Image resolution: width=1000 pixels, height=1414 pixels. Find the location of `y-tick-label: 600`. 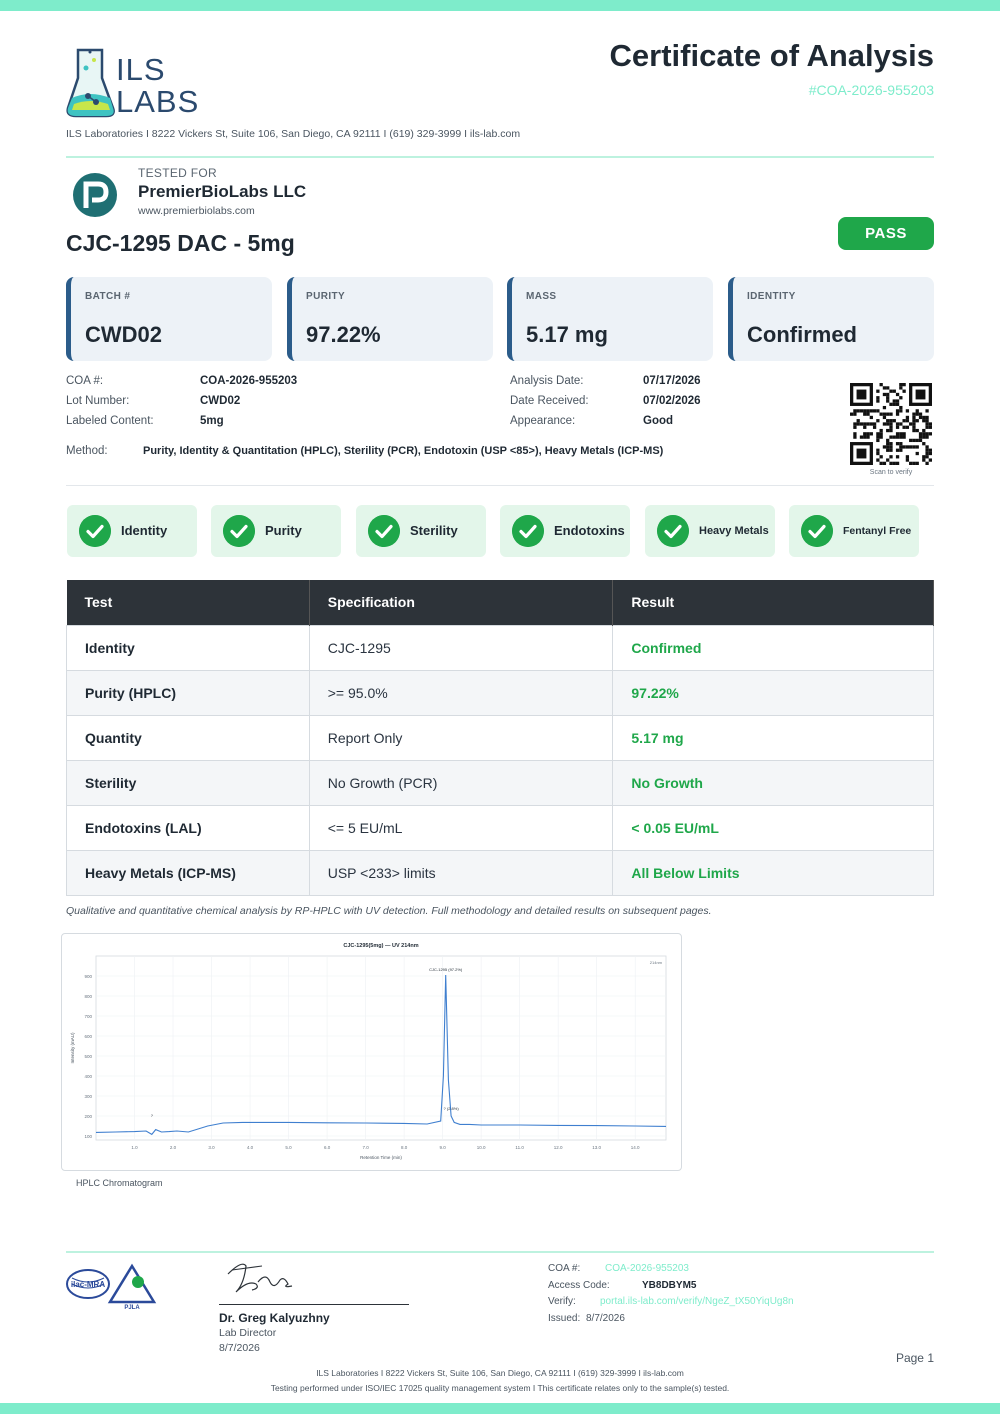

y-tick-label: 600 is located at coordinates (88, 1036).